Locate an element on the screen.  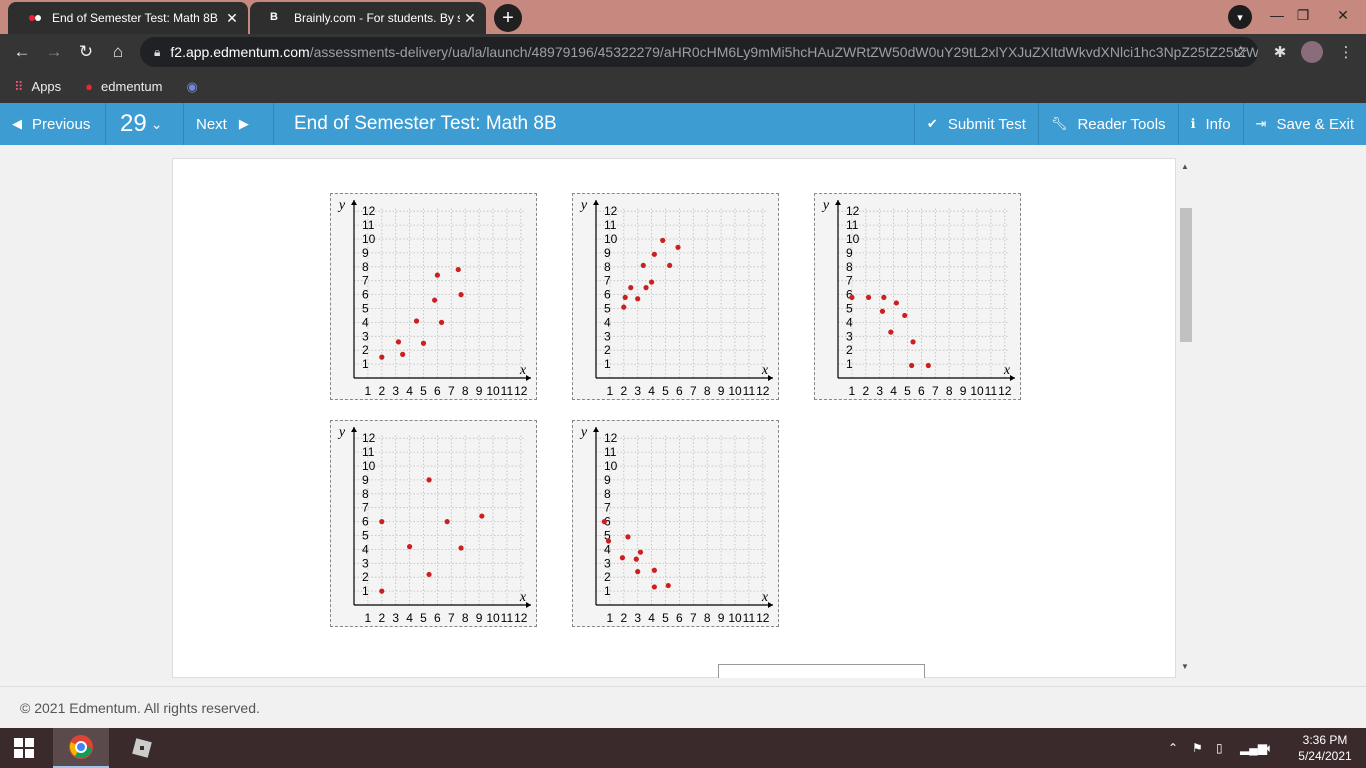
answer-choice-graph-2: 1 2 3 4 5 6 7 8 9 10 11 12 1 2 3 4 5 6 7 8 9 10 11 12 x y is located at coordinates (675, 296).